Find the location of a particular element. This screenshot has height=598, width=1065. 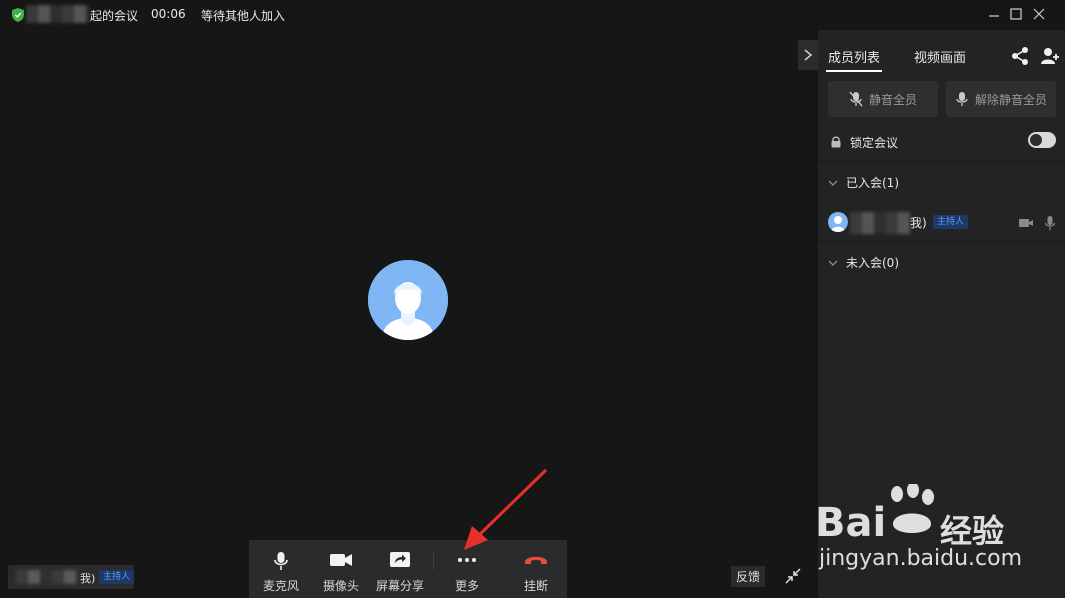

lock-meeting-toggle is located at coordinates (1042, 140).